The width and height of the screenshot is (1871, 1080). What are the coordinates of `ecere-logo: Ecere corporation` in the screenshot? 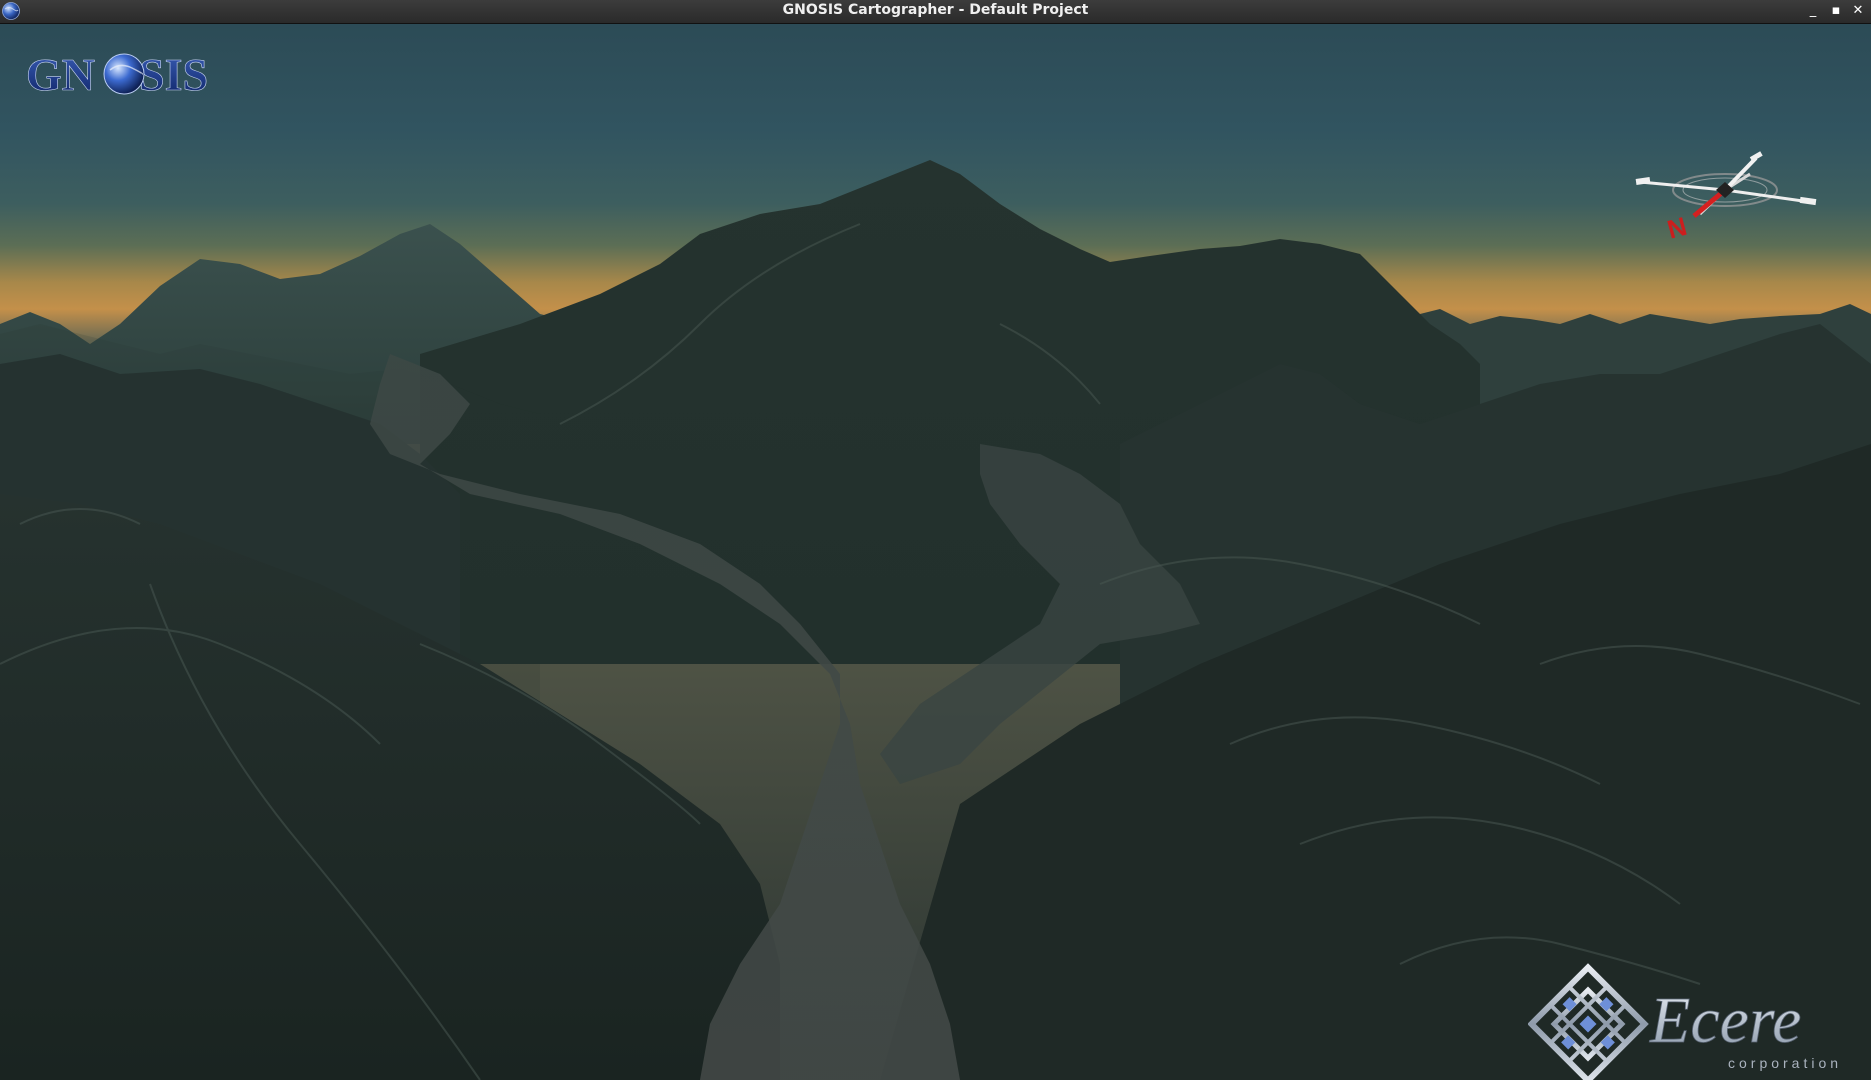 It's located at (1685, 1021).